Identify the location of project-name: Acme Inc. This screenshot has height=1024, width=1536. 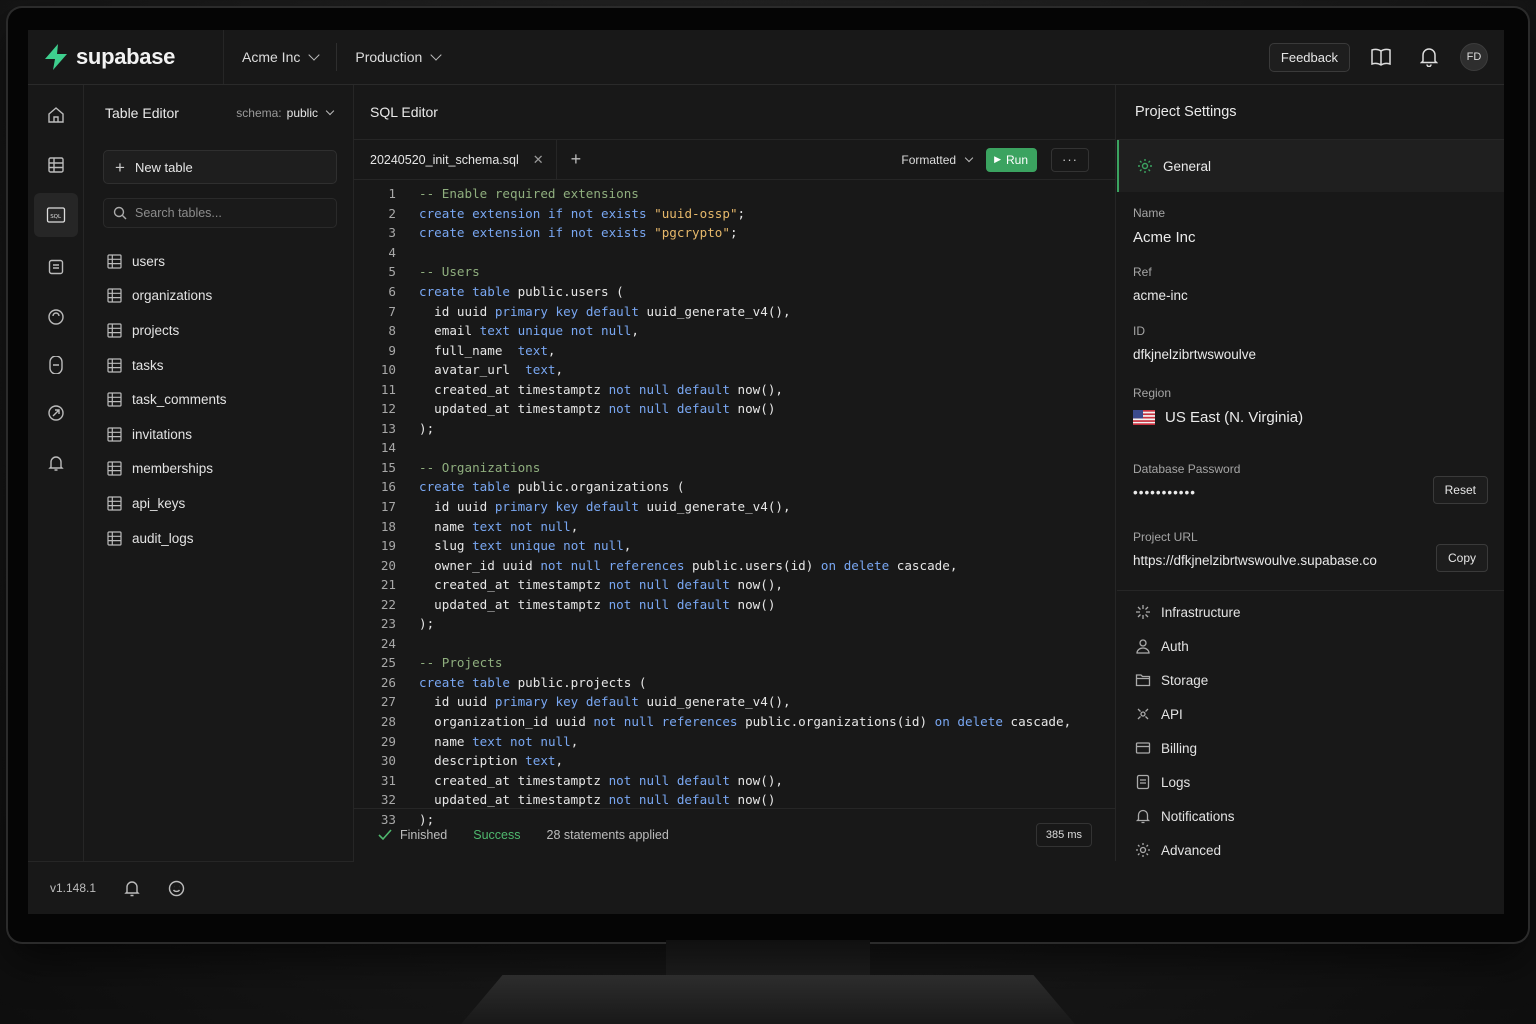
(1164, 237).